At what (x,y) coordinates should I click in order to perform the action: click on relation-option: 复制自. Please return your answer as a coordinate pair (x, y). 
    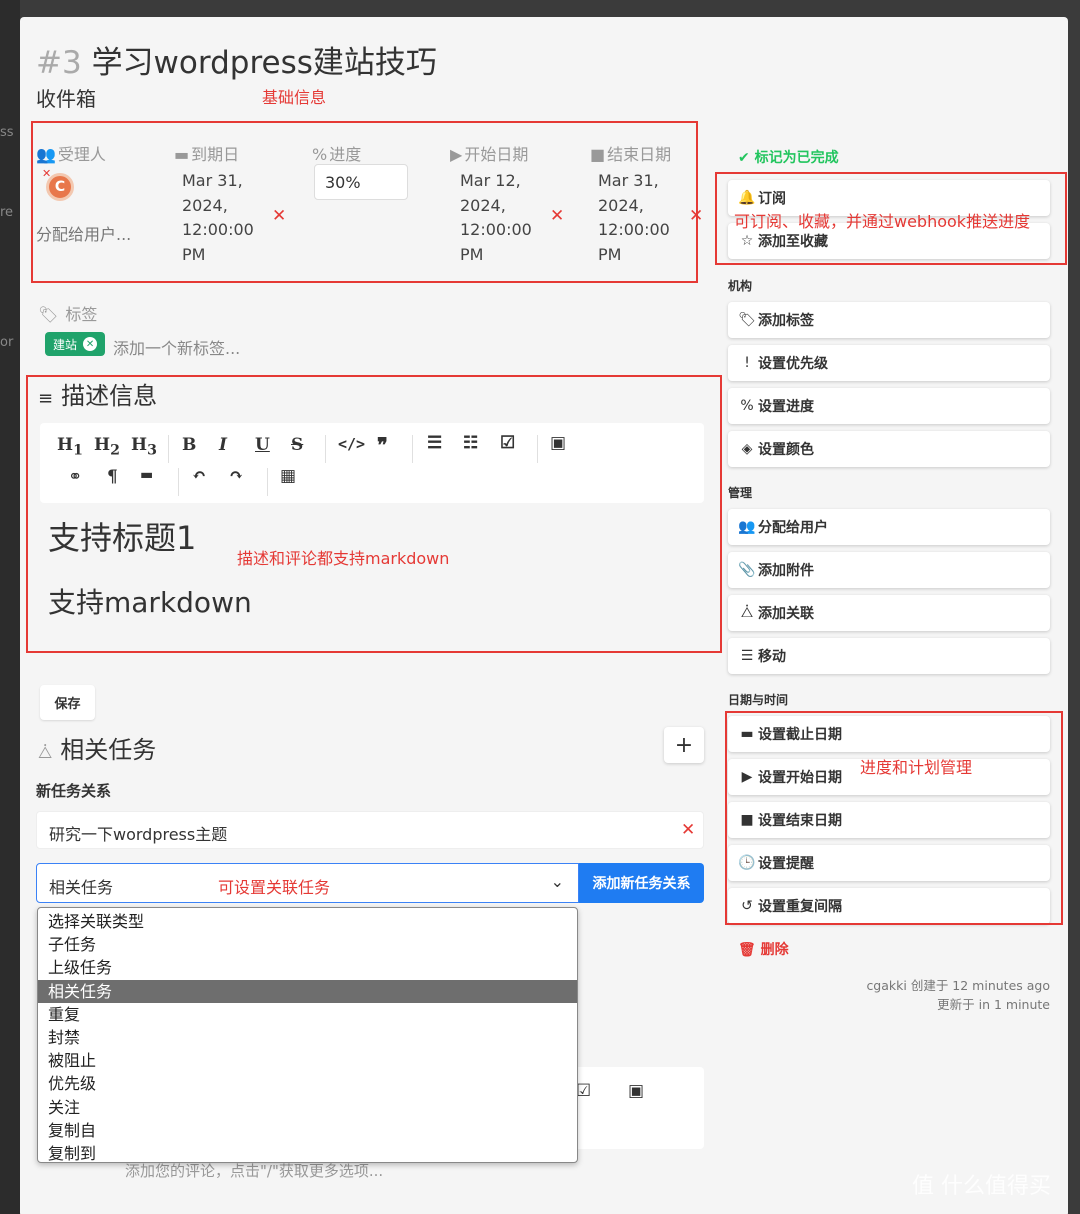
    Looking at the image, I should click on (307, 1130).